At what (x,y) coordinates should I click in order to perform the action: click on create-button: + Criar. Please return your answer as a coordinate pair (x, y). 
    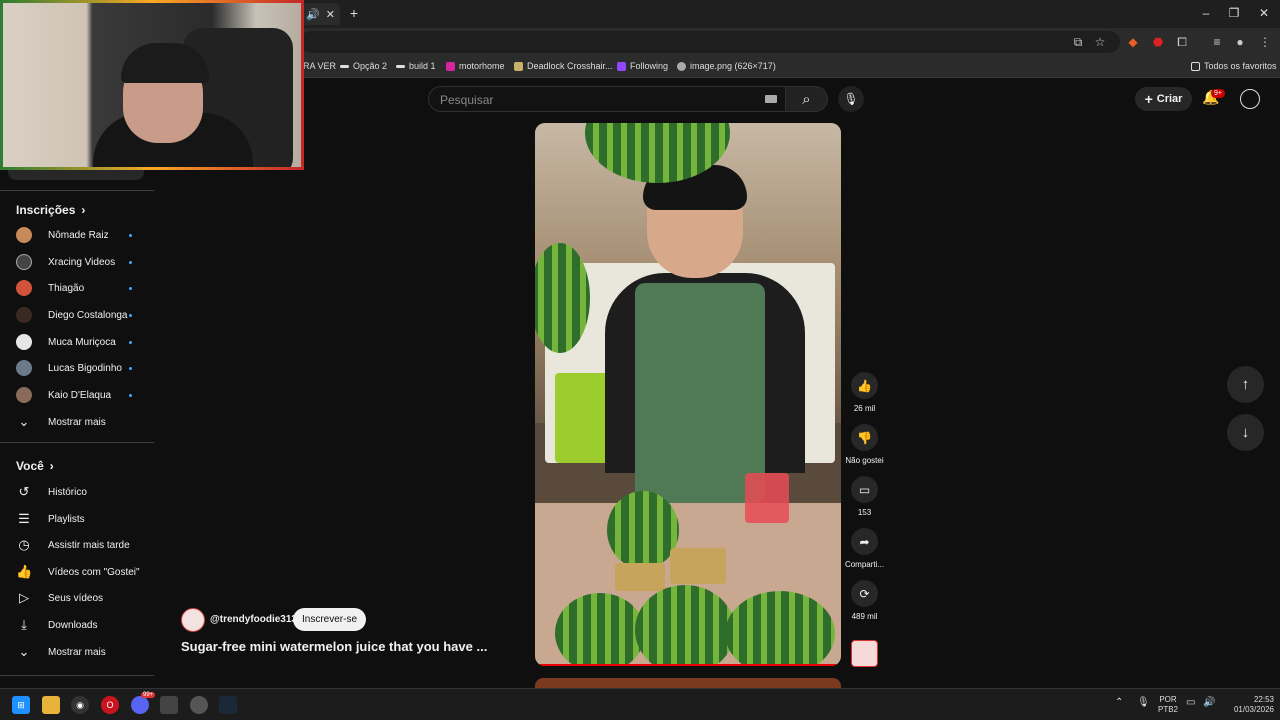
    Looking at the image, I should click on (1163, 99).